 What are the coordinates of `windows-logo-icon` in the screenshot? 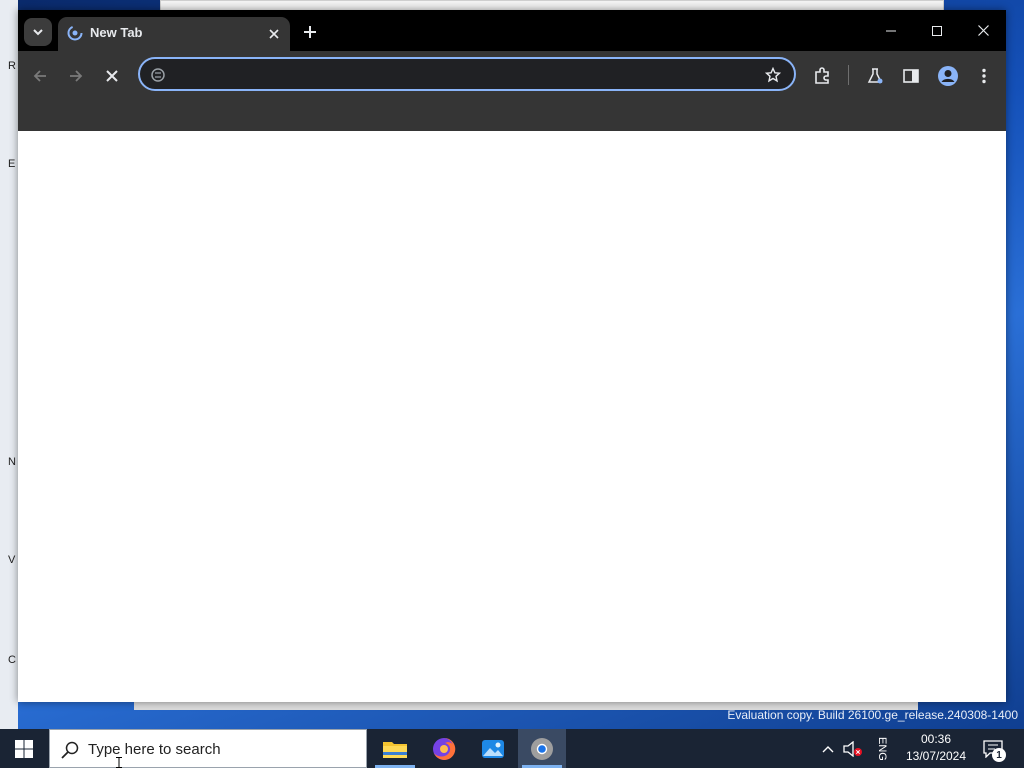 It's located at (24, 748).